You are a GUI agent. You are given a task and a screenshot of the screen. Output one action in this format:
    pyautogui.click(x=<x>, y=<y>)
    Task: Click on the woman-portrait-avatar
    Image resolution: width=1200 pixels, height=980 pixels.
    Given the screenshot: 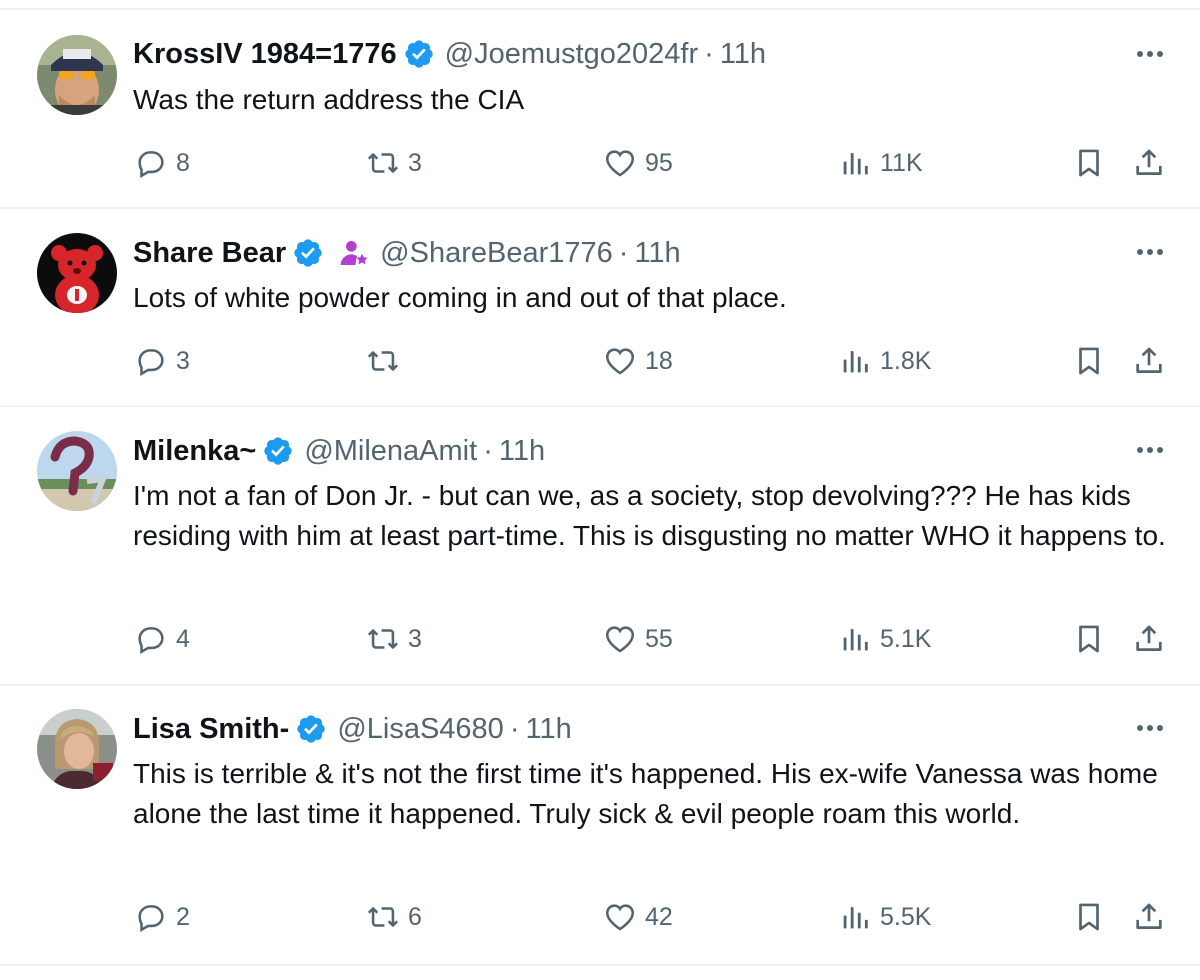 What is the action you would take?
    pyautogui.click(x=77, y=749)
    